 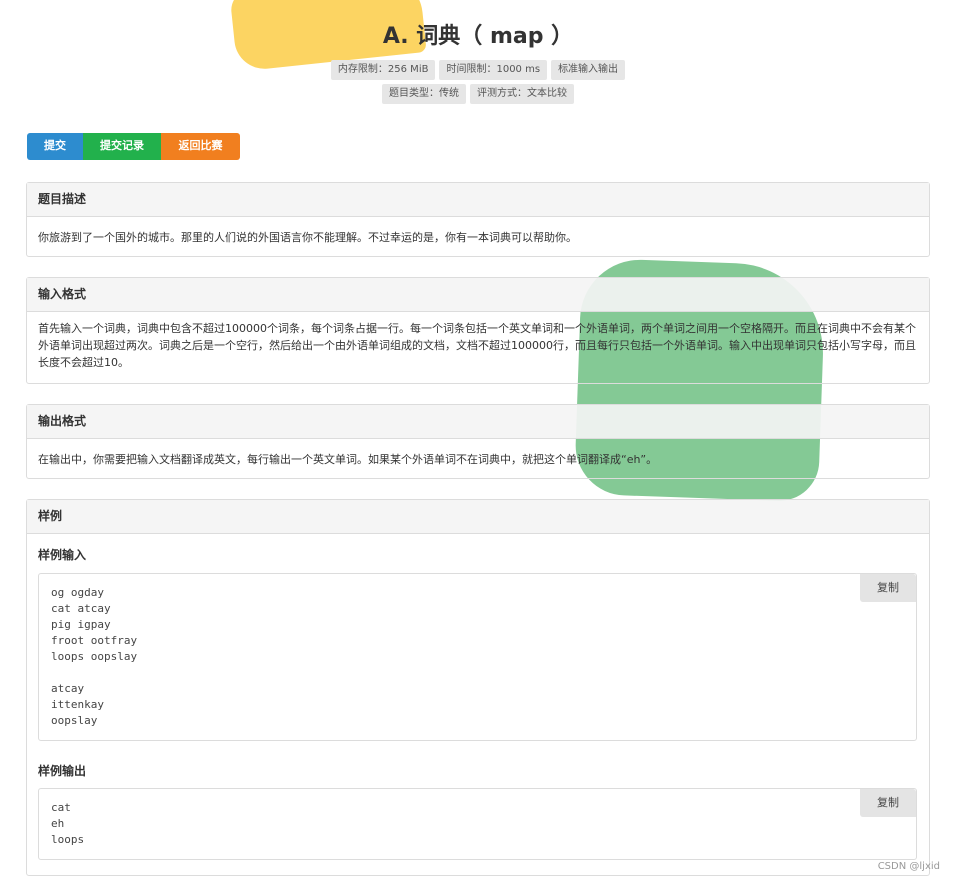 I want to click on judge-method-tag: 评测方式：文本比较, so click(x=522, y=94).